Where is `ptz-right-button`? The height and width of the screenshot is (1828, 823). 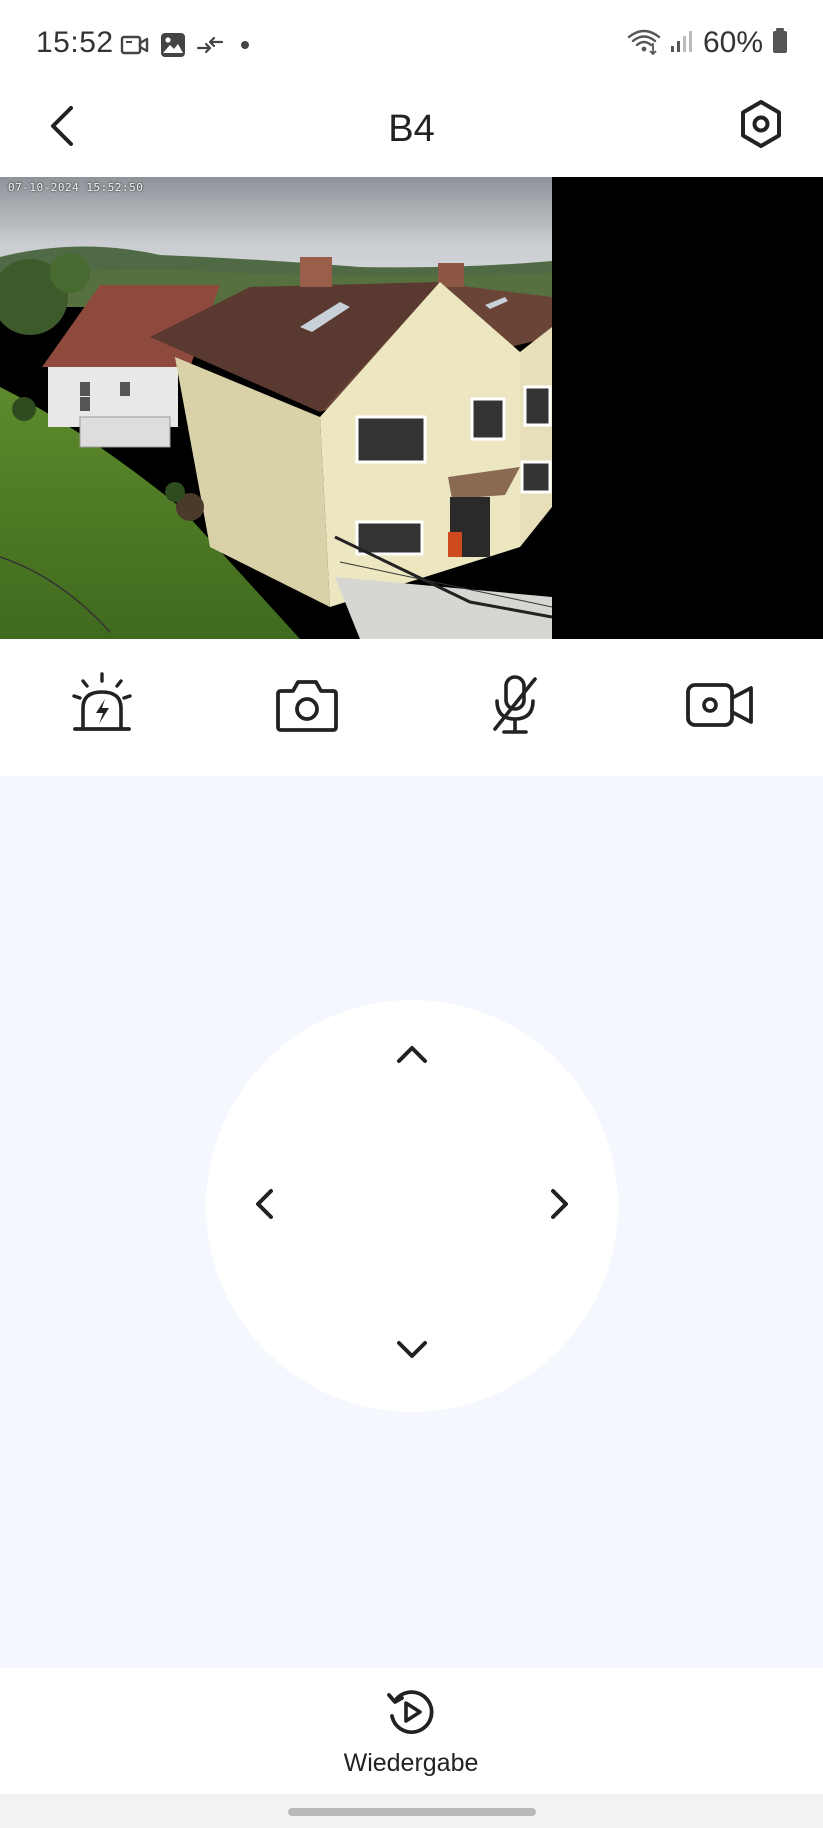
ptz-right-button is located at coordinates (560, 1206).